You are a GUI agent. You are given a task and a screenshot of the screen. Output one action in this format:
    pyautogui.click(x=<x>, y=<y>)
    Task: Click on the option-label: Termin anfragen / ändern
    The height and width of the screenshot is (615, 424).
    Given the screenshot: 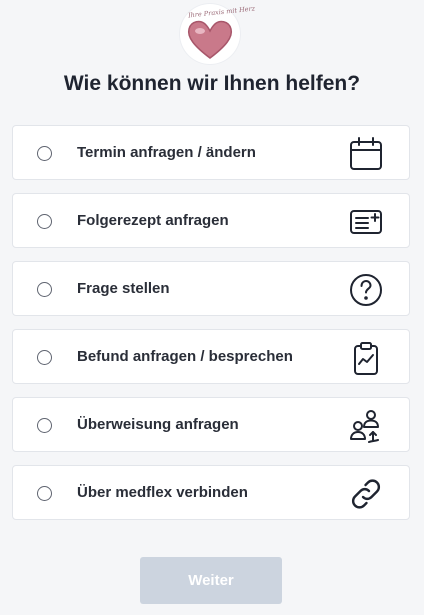 What is the action you would take?
    pyautogui.click(x=166, y=152)
    